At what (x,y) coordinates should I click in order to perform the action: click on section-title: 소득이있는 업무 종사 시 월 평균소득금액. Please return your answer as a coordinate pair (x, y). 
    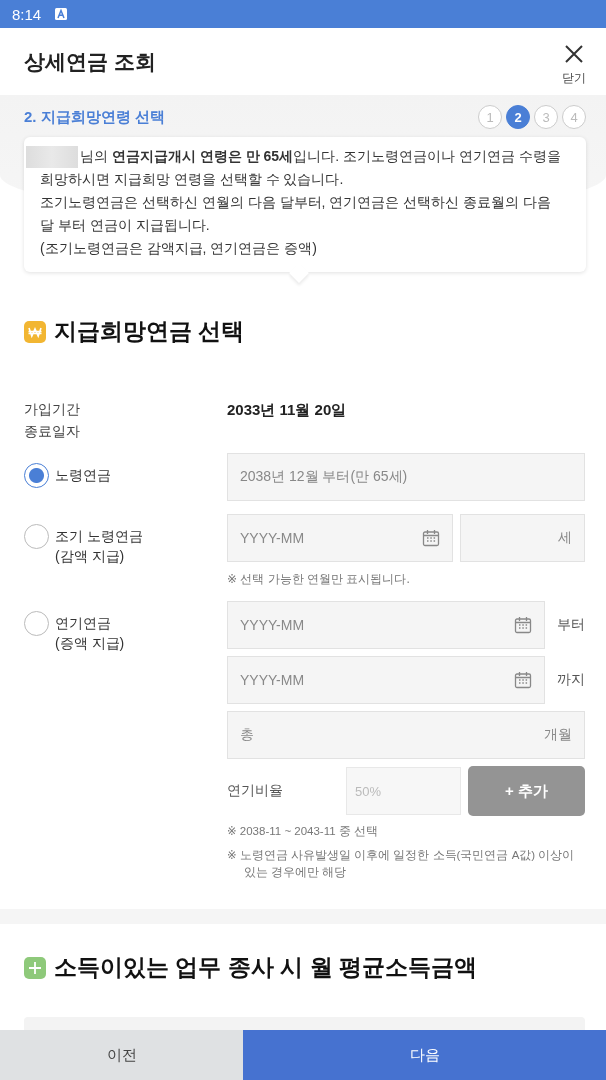
    Looking at the image, I should click on (265, 967).